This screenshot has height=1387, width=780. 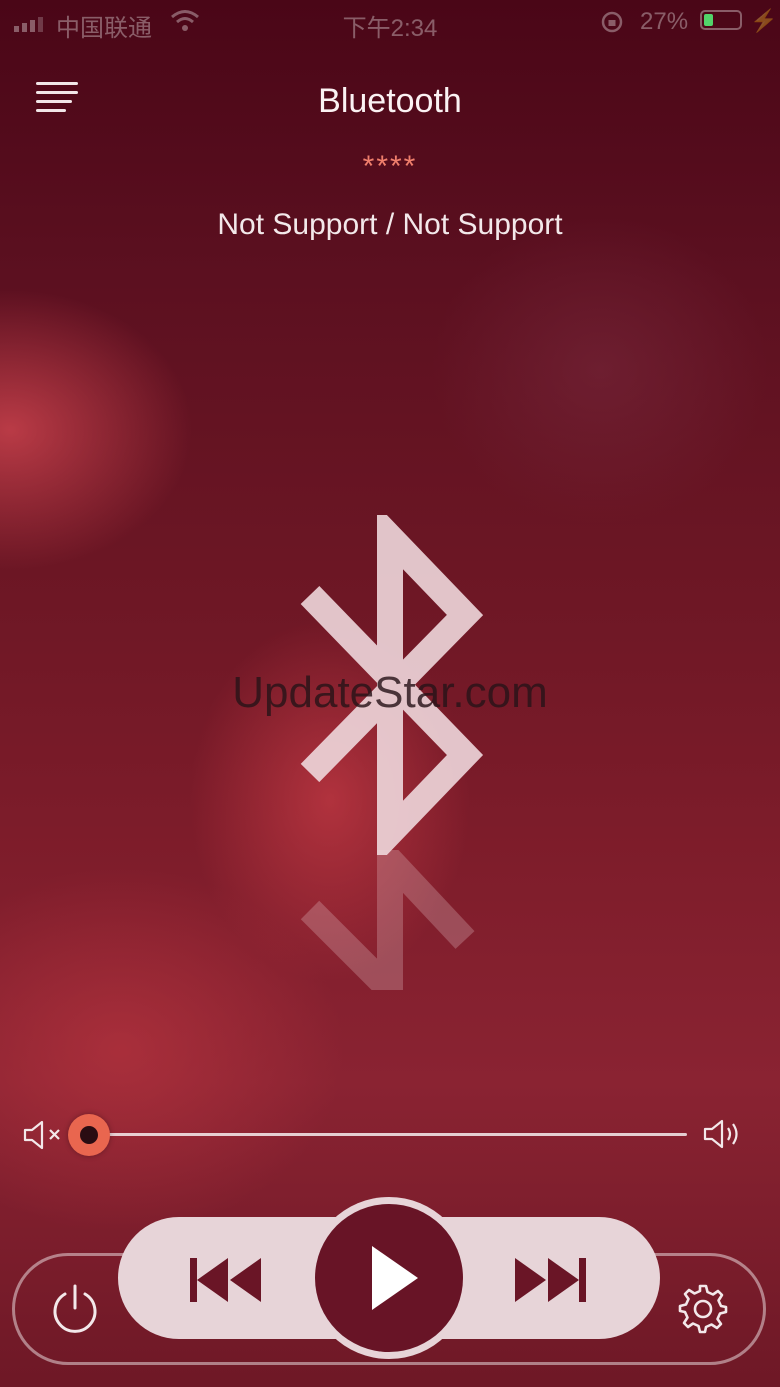 I want to click on battery-percent: 27%, so click(x=664, y=21).